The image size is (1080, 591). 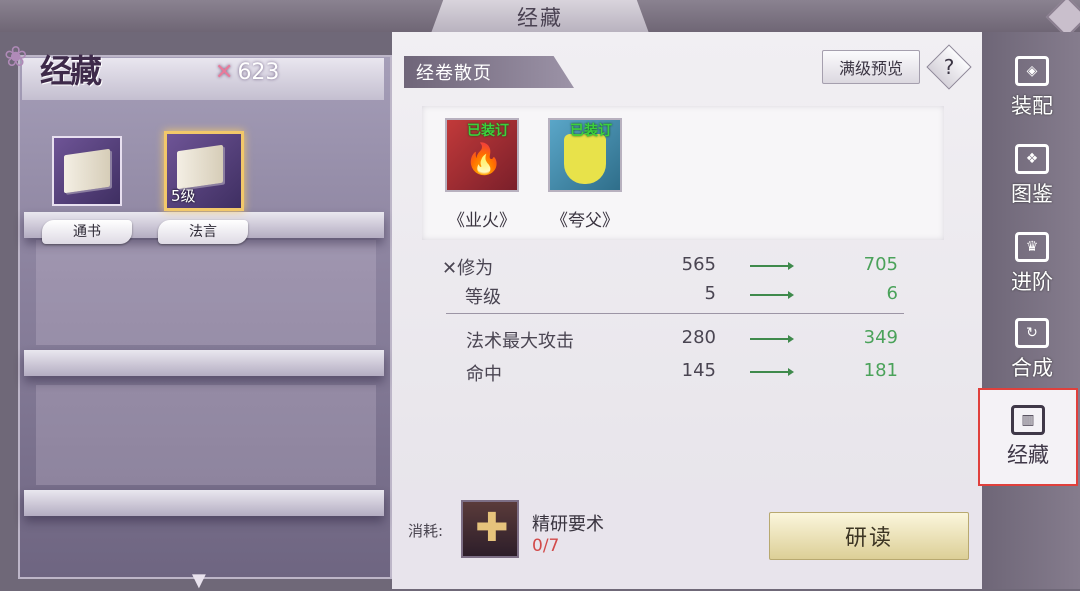 I want to click on equipped-name: 《业火》, so click(x=482, y=221).